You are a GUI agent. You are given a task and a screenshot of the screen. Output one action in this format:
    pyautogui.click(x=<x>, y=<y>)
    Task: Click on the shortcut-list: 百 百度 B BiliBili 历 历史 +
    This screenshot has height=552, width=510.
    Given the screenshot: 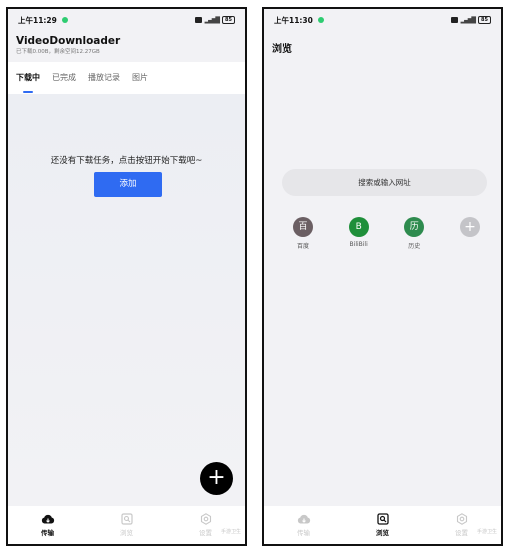 What is the action you would take?
    pyautogui.click(x=386, y=233)
    